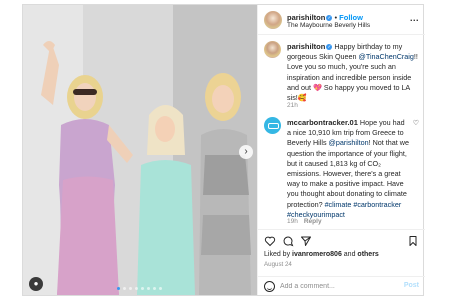  What do you see at coordinates (306, 240) in the screenshot?
I see `share-icon` at bounding box center [306, 240].